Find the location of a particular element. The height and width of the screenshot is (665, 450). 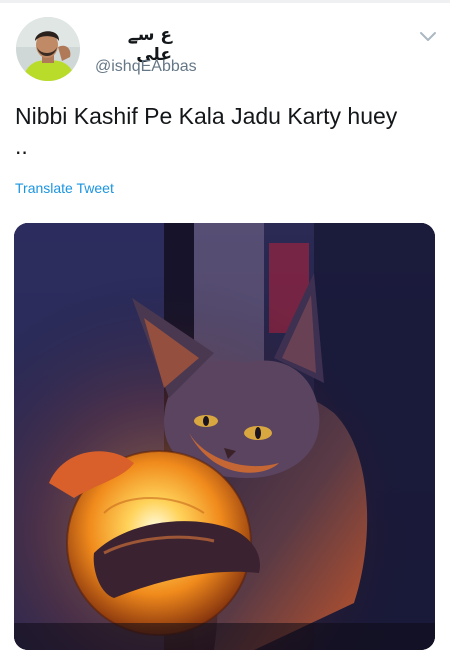

username-handle: @ishqEAbbas is located at coordinates (146, 67).